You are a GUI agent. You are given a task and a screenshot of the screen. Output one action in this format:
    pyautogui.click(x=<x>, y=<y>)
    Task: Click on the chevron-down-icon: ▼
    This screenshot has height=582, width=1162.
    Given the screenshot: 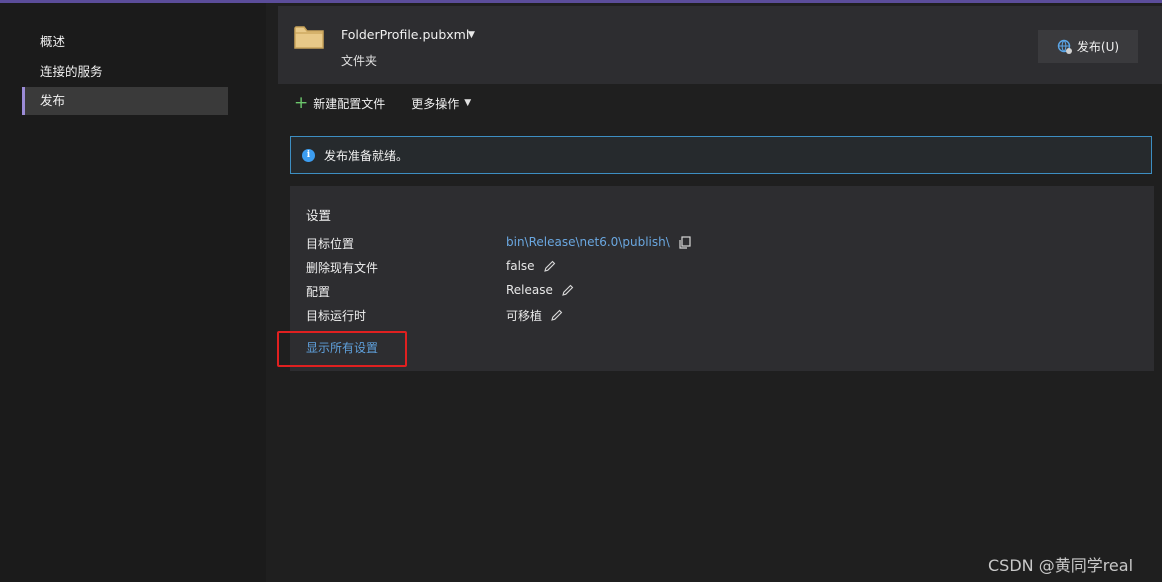 What is the action you would take?
    pyautogui.click(x=468, y=103)
    